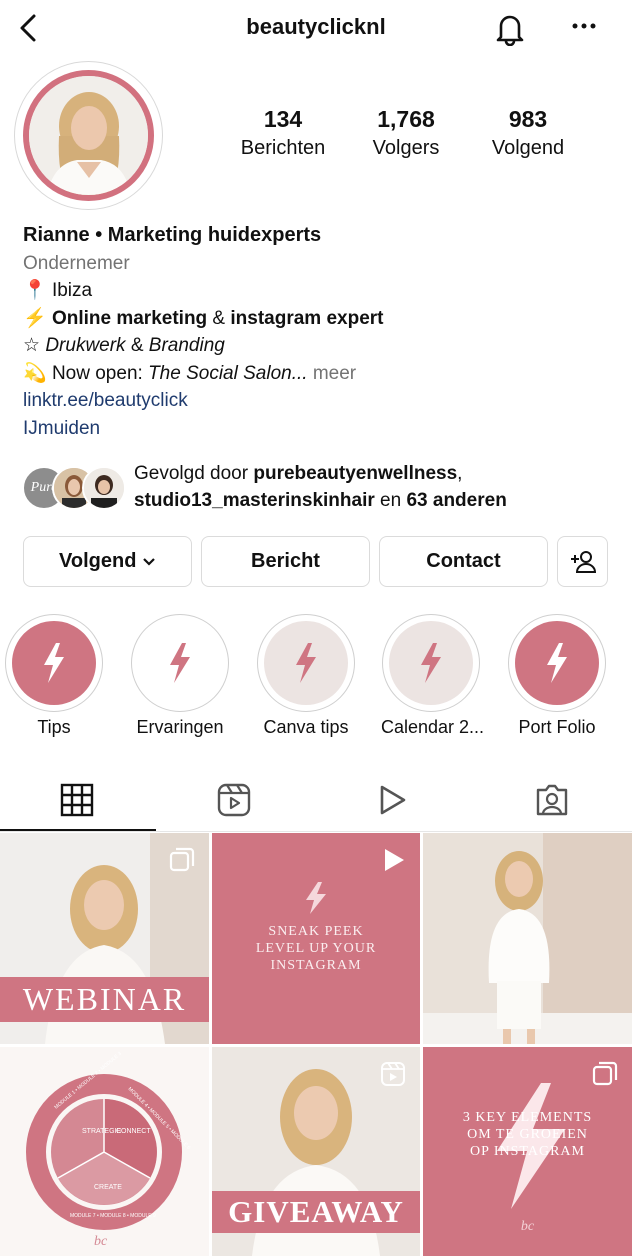 The width and height of the screenshot is (632, 1256). I want to click on bio-line-open: 💫 Now open: The Social Salon... meer, so click(190, 373).